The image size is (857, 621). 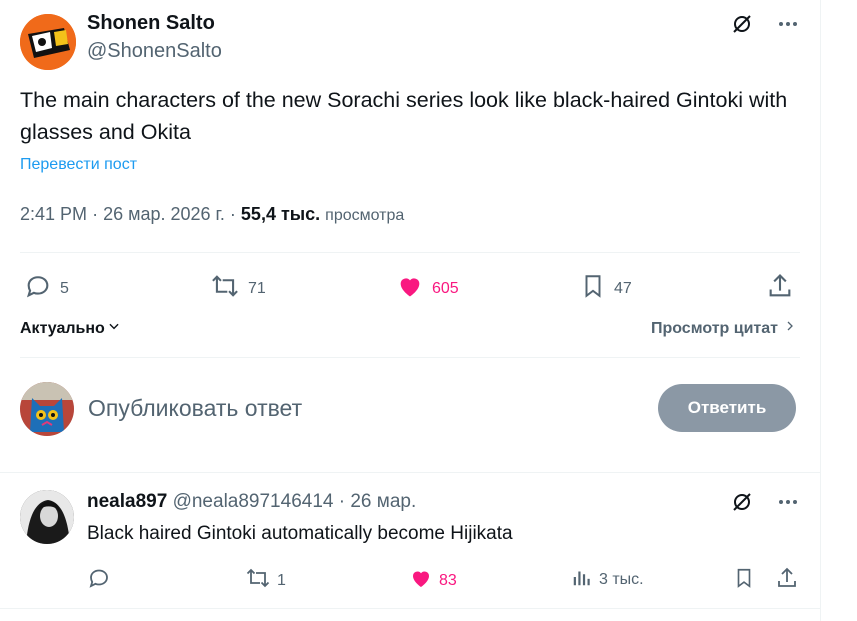 What do you see at coordinates (47, 409) in the screenshot?
I see `current-user-avatar` at bounding box center [47, 409].